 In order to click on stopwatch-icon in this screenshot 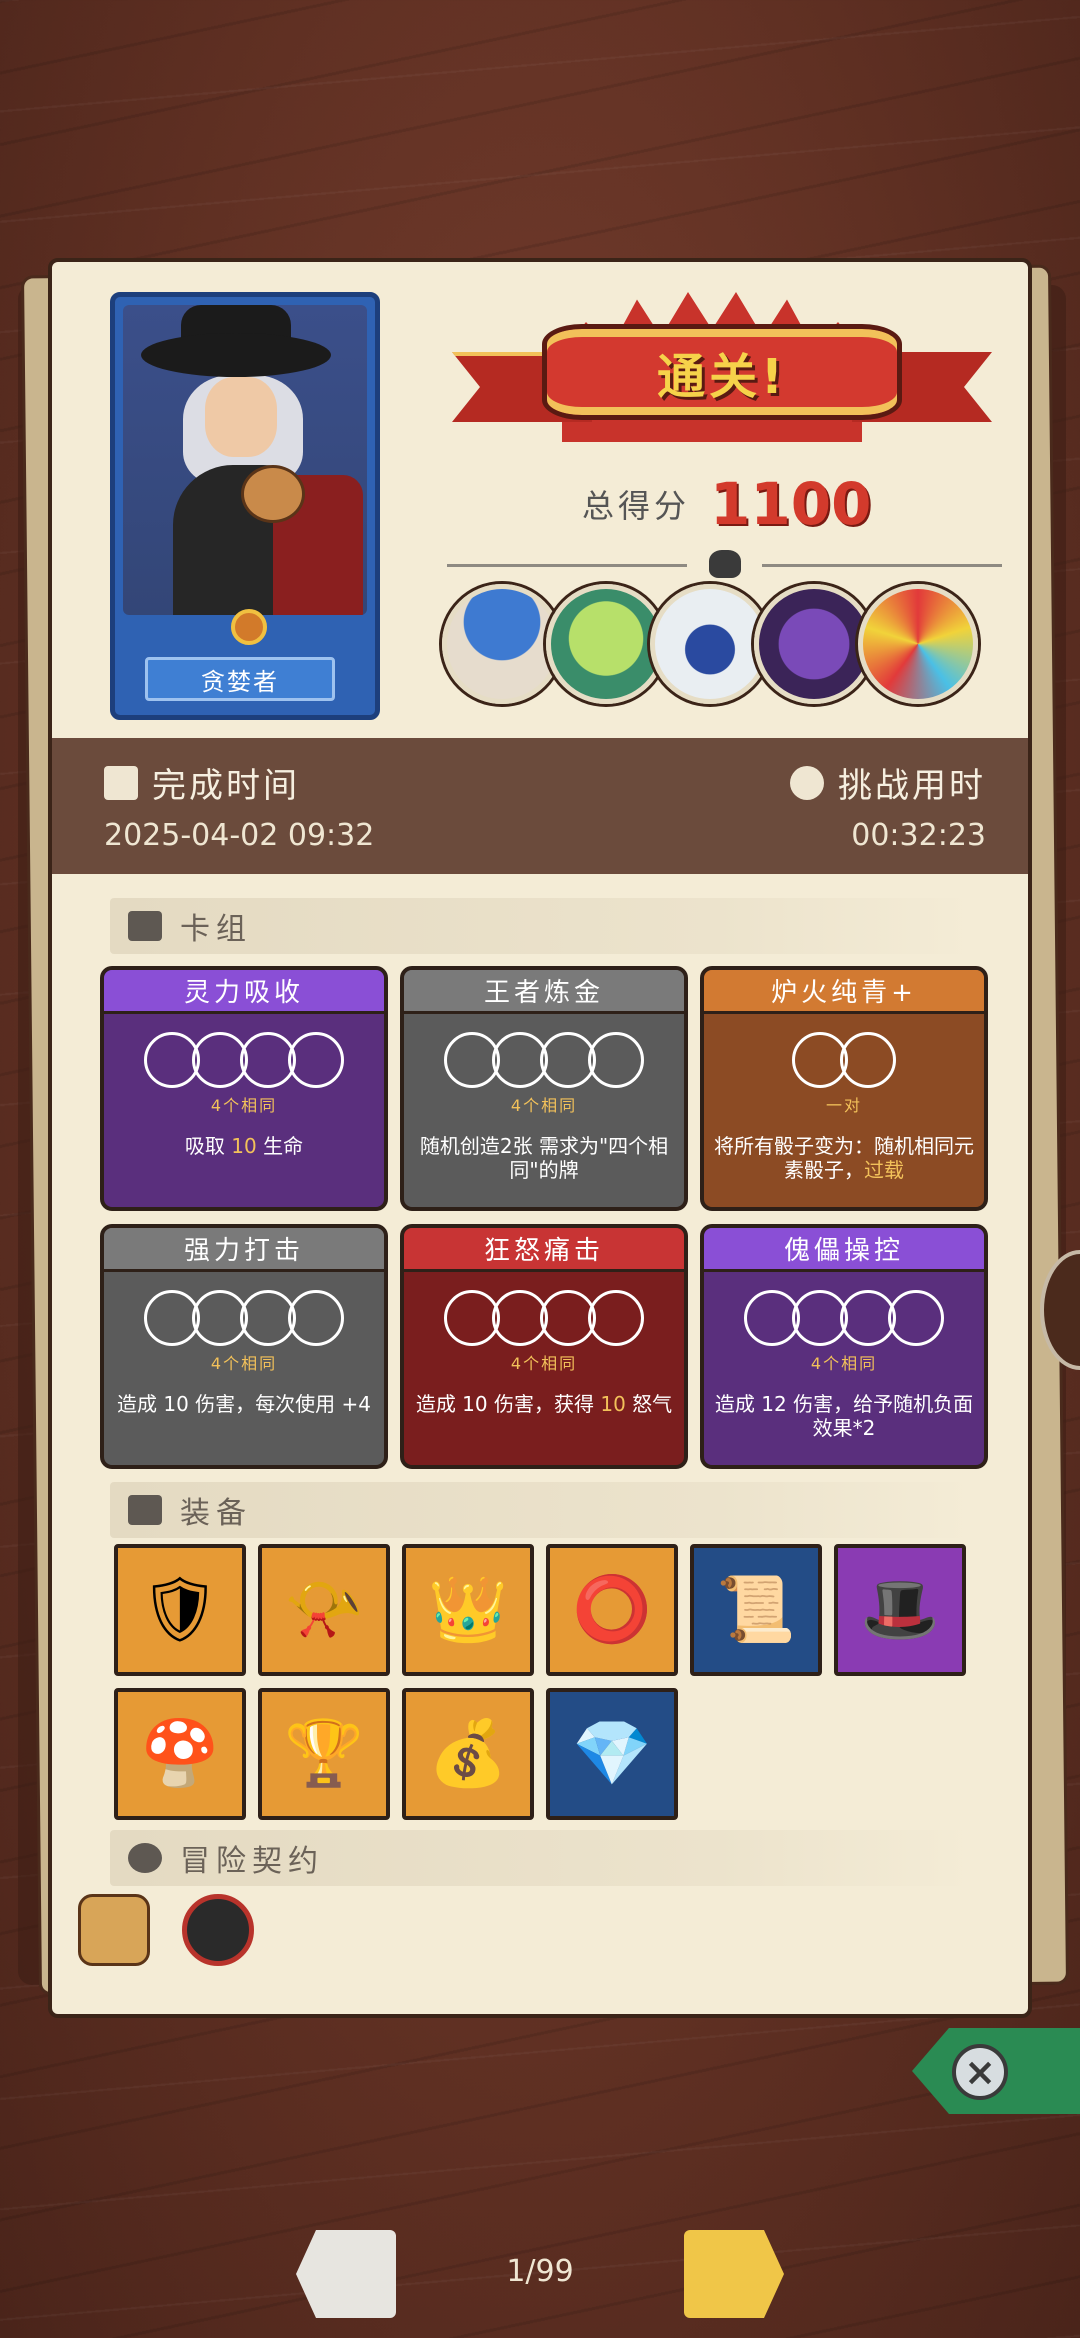, I will do `click(807, 782)`.